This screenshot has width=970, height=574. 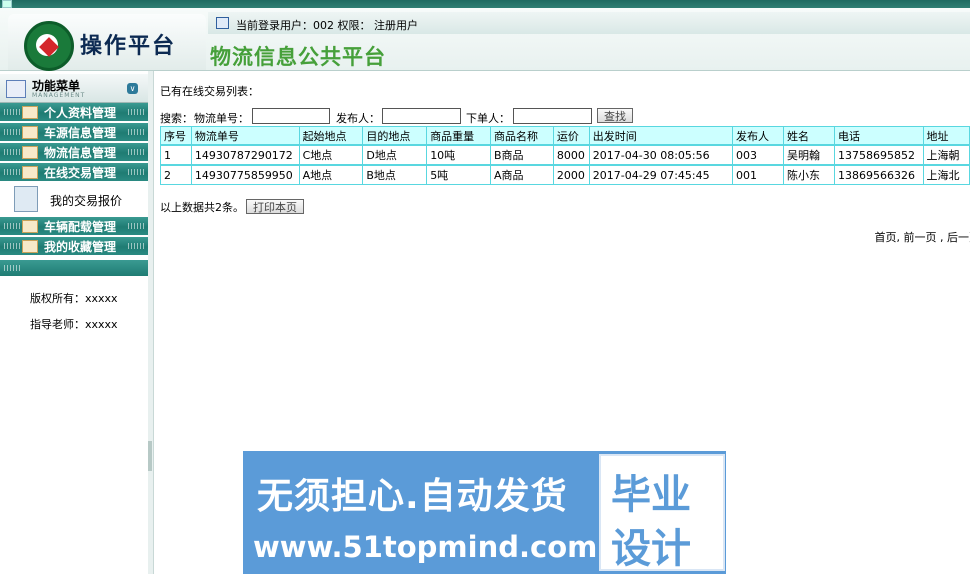 What do you see at coordinates (222, 23) in the screenshot?
I see `window-icon` at bounding box center [222, 23].